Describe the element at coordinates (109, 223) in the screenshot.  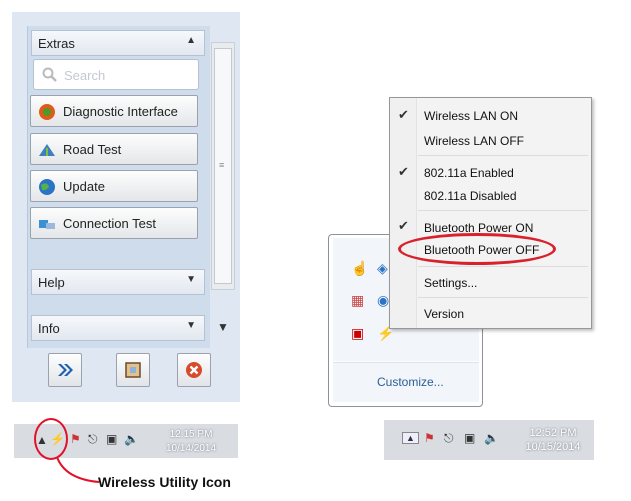
I see `button-label: Connection Test` at that location.